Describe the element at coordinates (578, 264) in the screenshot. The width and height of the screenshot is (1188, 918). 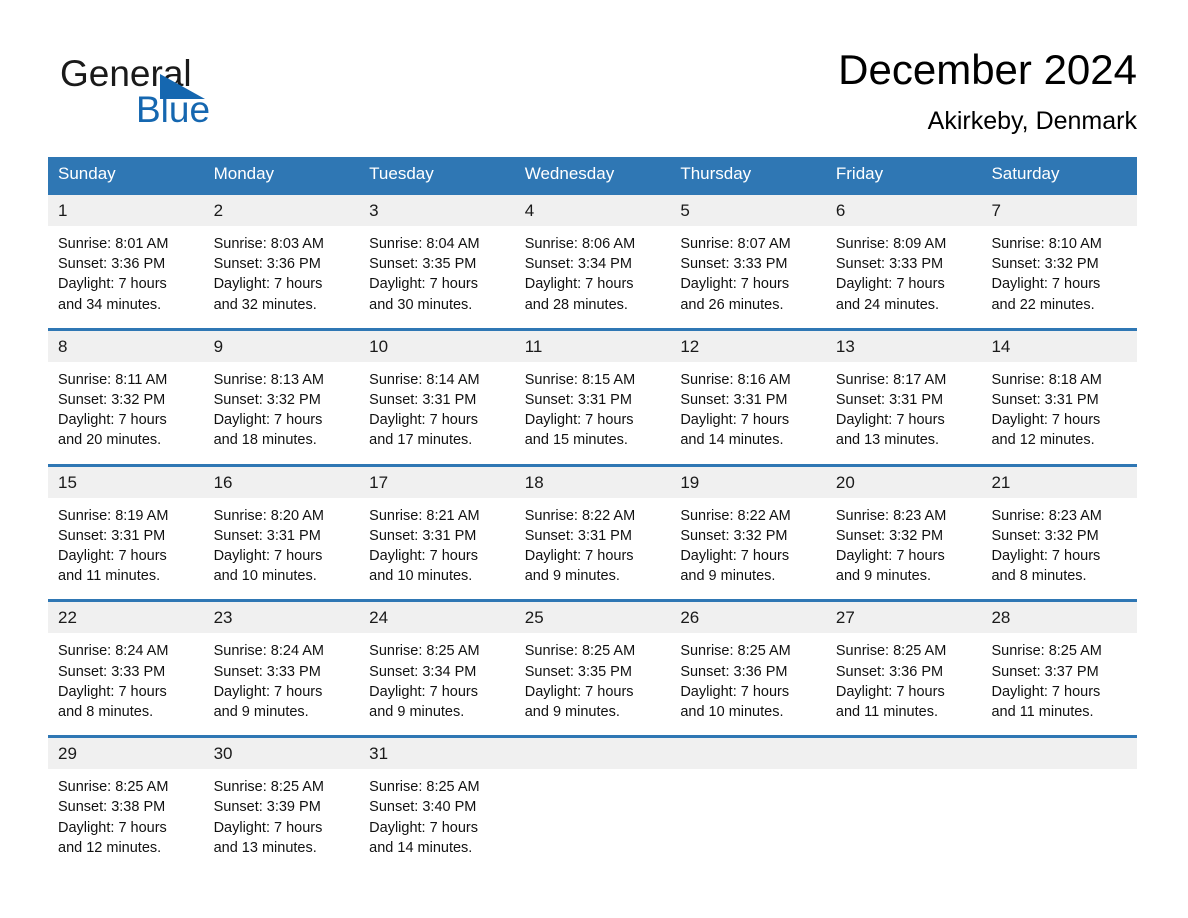
I see `sunset-text: Sunset: 3:34 PM` at that location.